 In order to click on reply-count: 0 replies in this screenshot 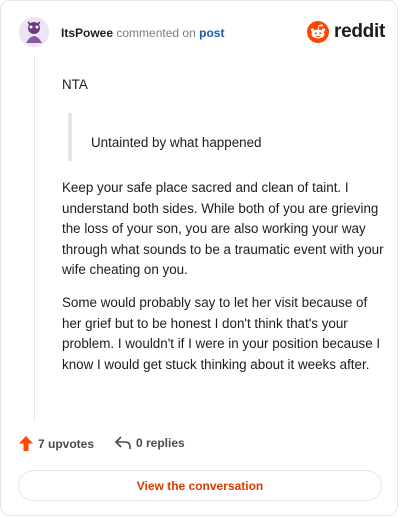, I will do `click(160, 443)`.